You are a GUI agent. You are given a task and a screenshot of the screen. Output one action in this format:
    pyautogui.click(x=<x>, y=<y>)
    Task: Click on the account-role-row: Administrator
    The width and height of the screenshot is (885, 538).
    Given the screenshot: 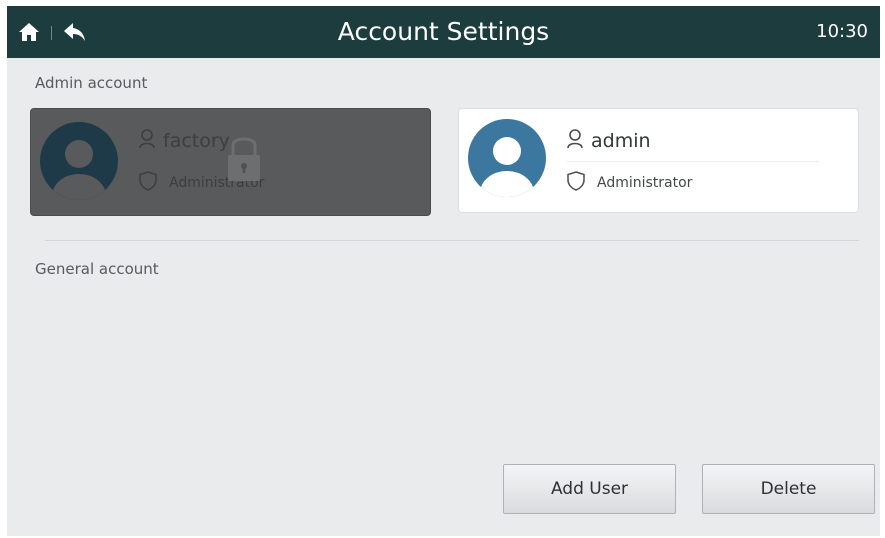 What is the action you would take?
    pyautogui.click(x=629, y=183)
    